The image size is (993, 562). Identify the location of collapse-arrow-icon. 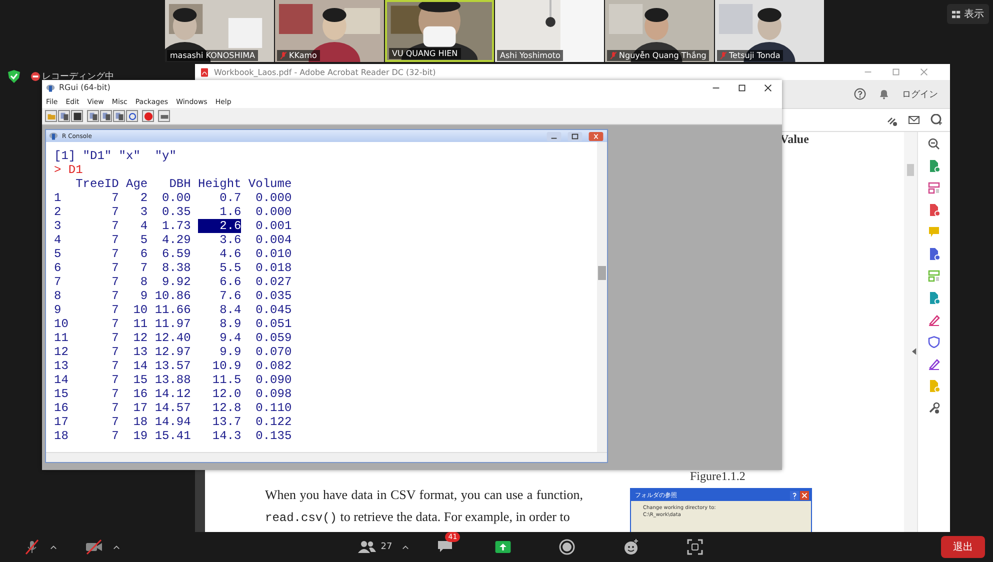
(914, 351).